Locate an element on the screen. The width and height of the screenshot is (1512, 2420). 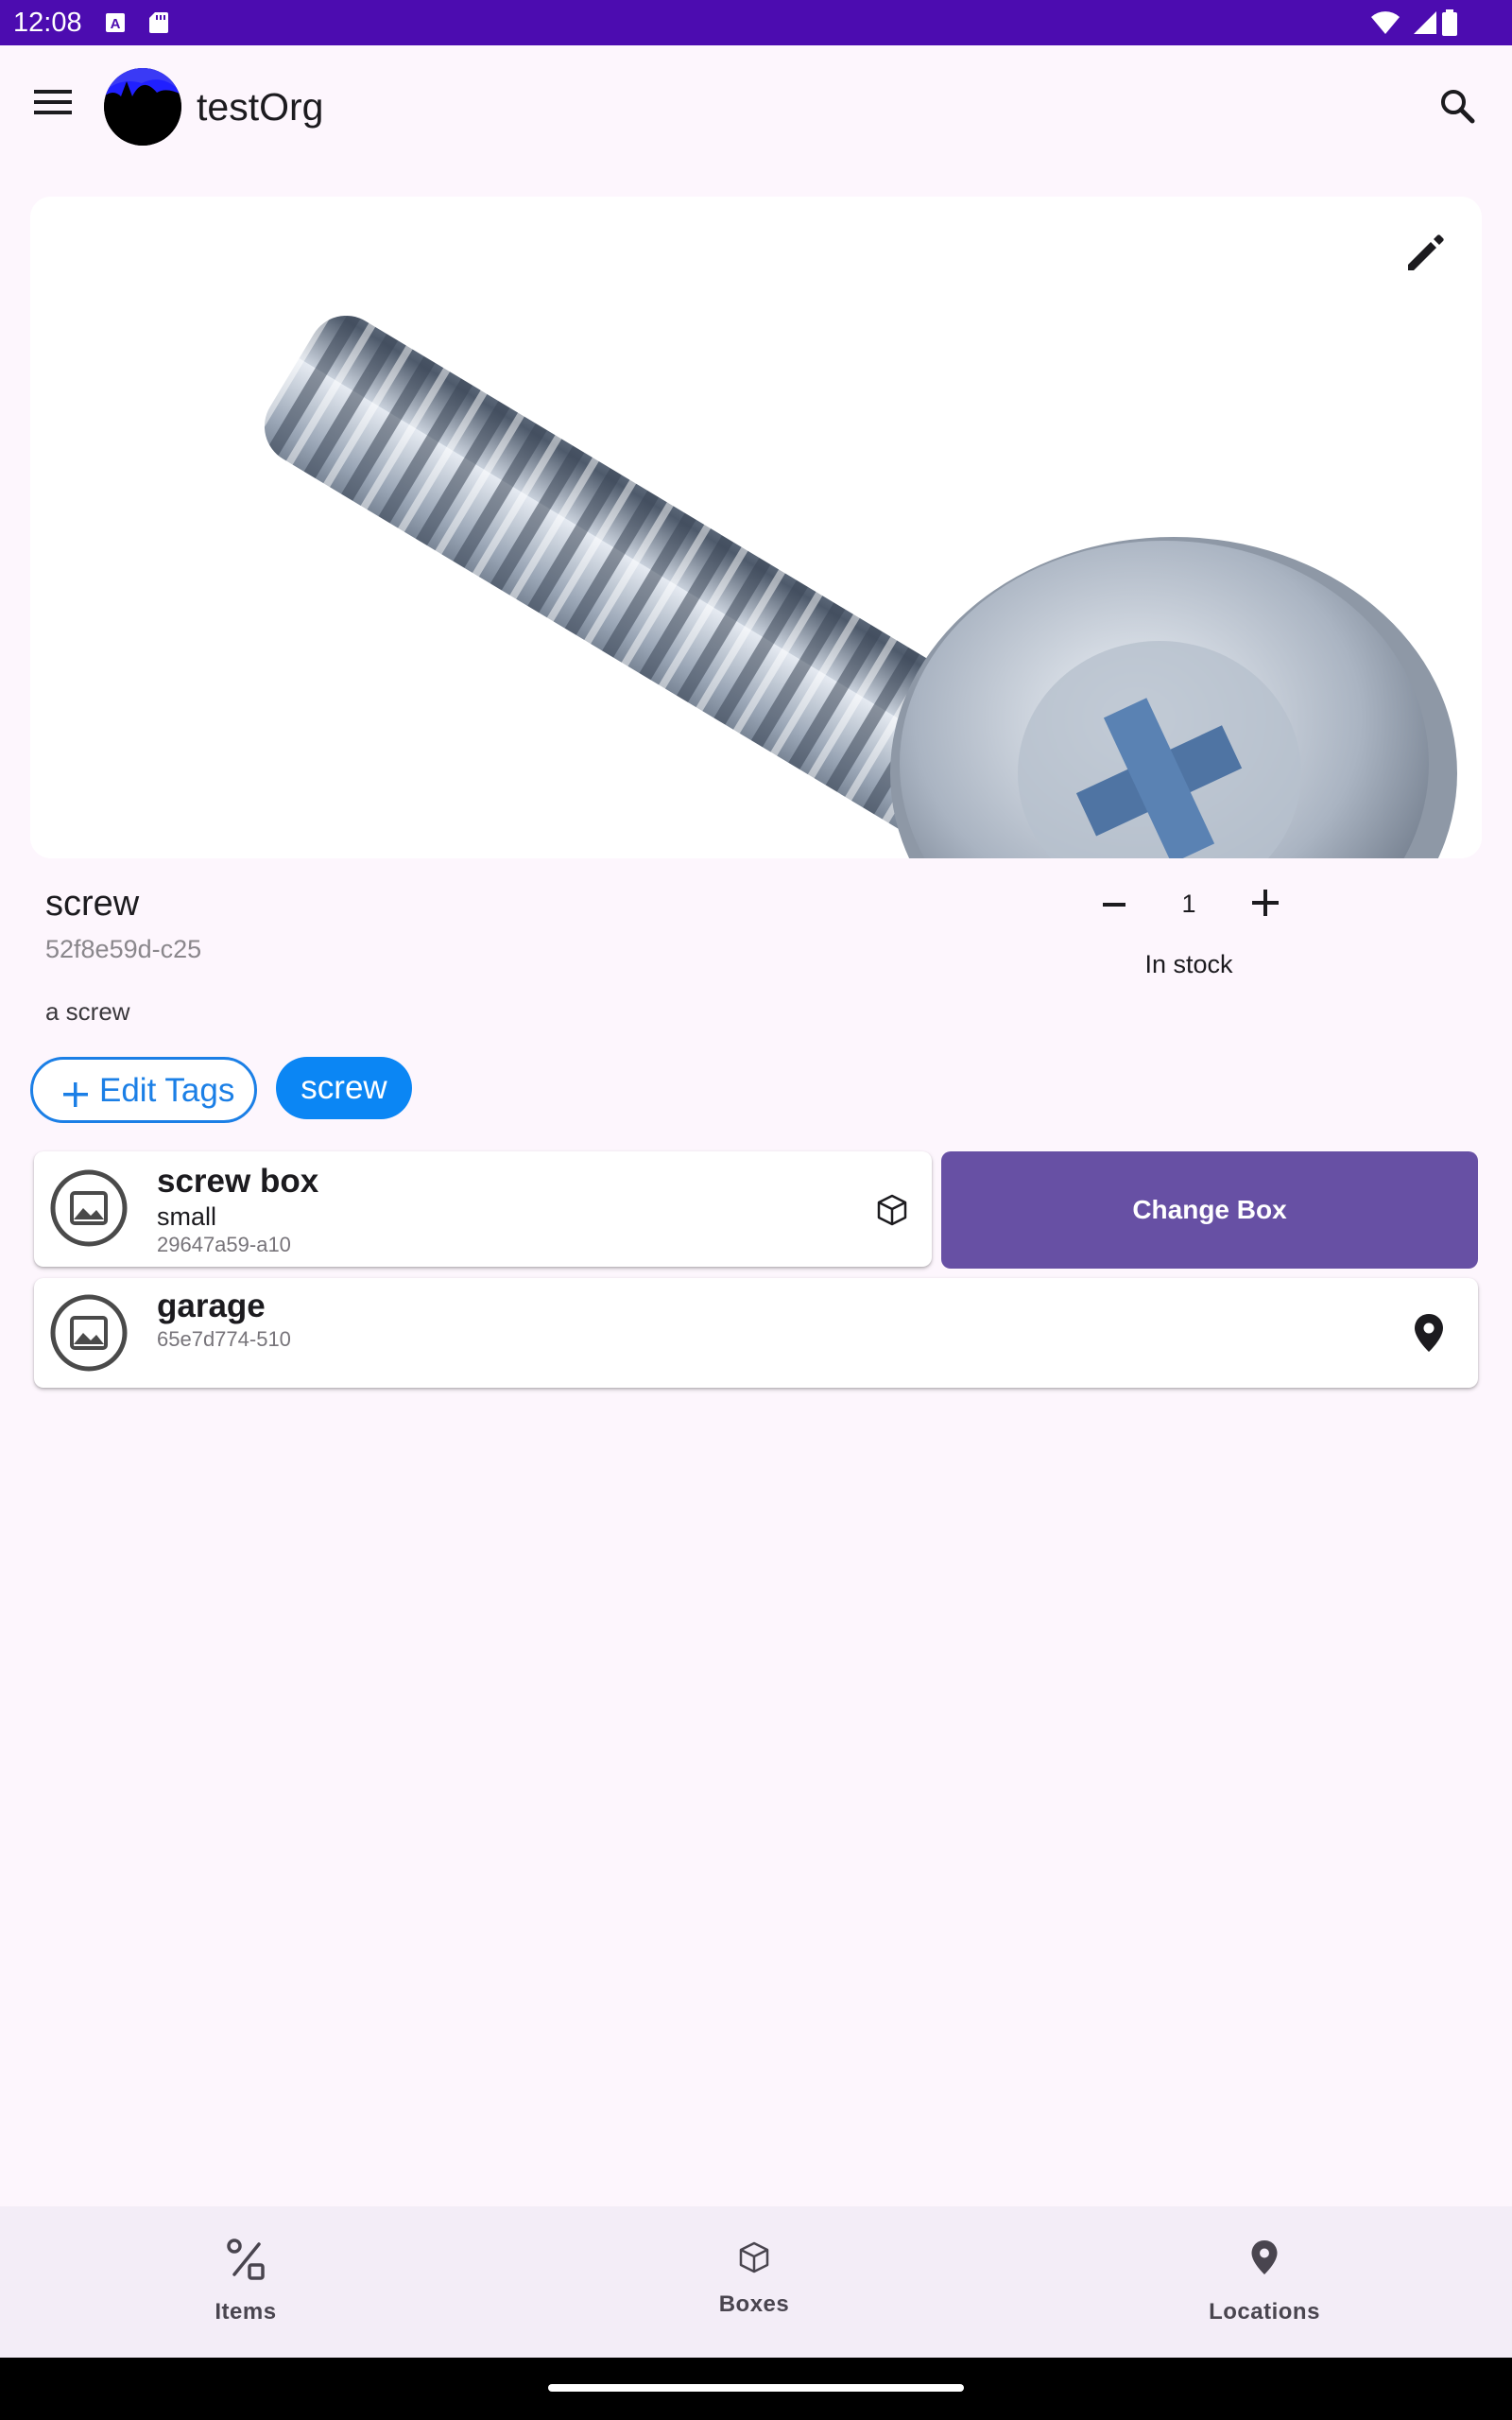
menu-icon is located at coordinates (52, 103).